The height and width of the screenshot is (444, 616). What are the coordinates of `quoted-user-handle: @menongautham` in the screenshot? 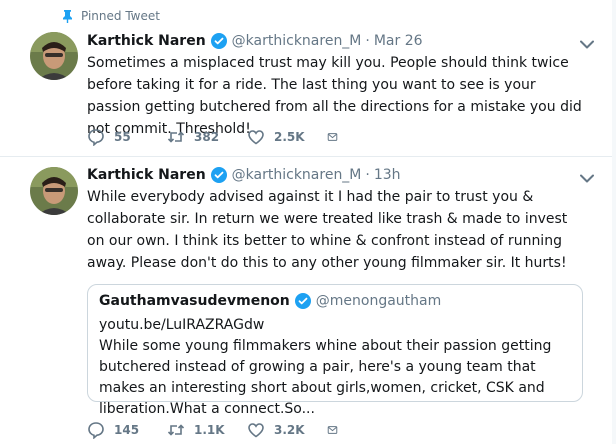 It's located at (378, 301).